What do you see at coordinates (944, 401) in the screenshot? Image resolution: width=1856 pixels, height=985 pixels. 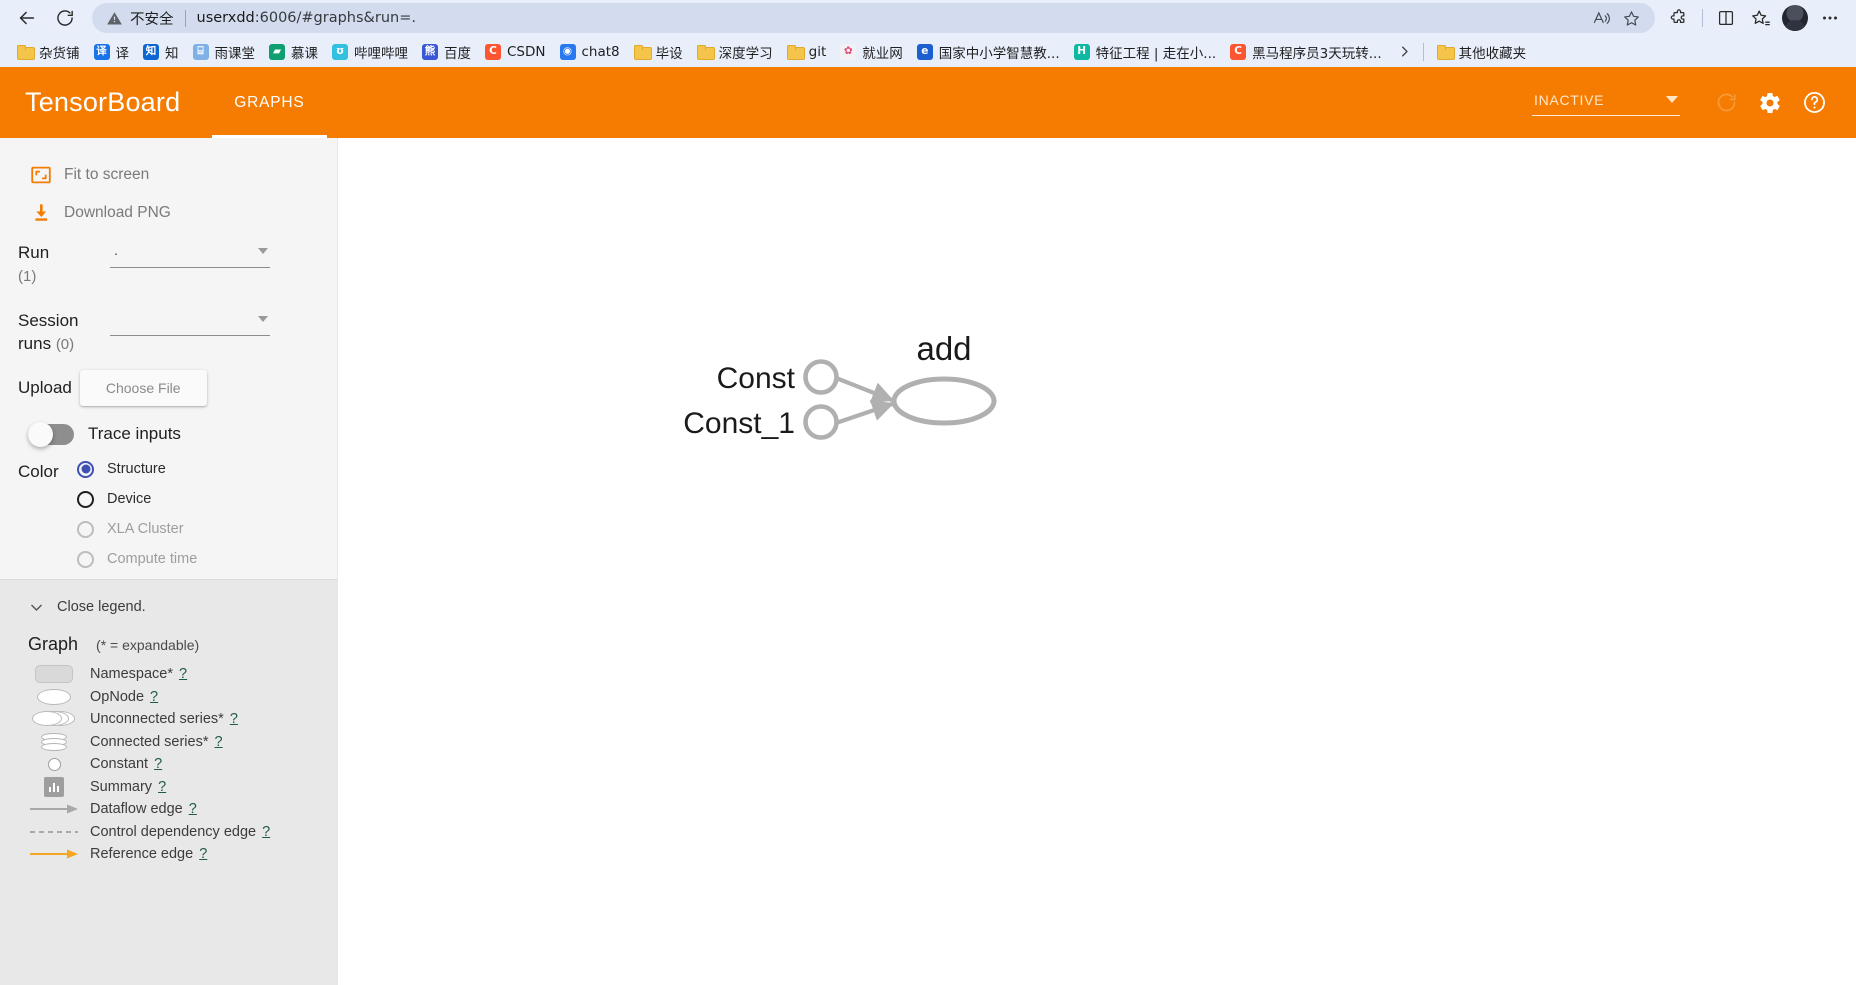 I see `graph-node-add` at bounding box center [944, 401].